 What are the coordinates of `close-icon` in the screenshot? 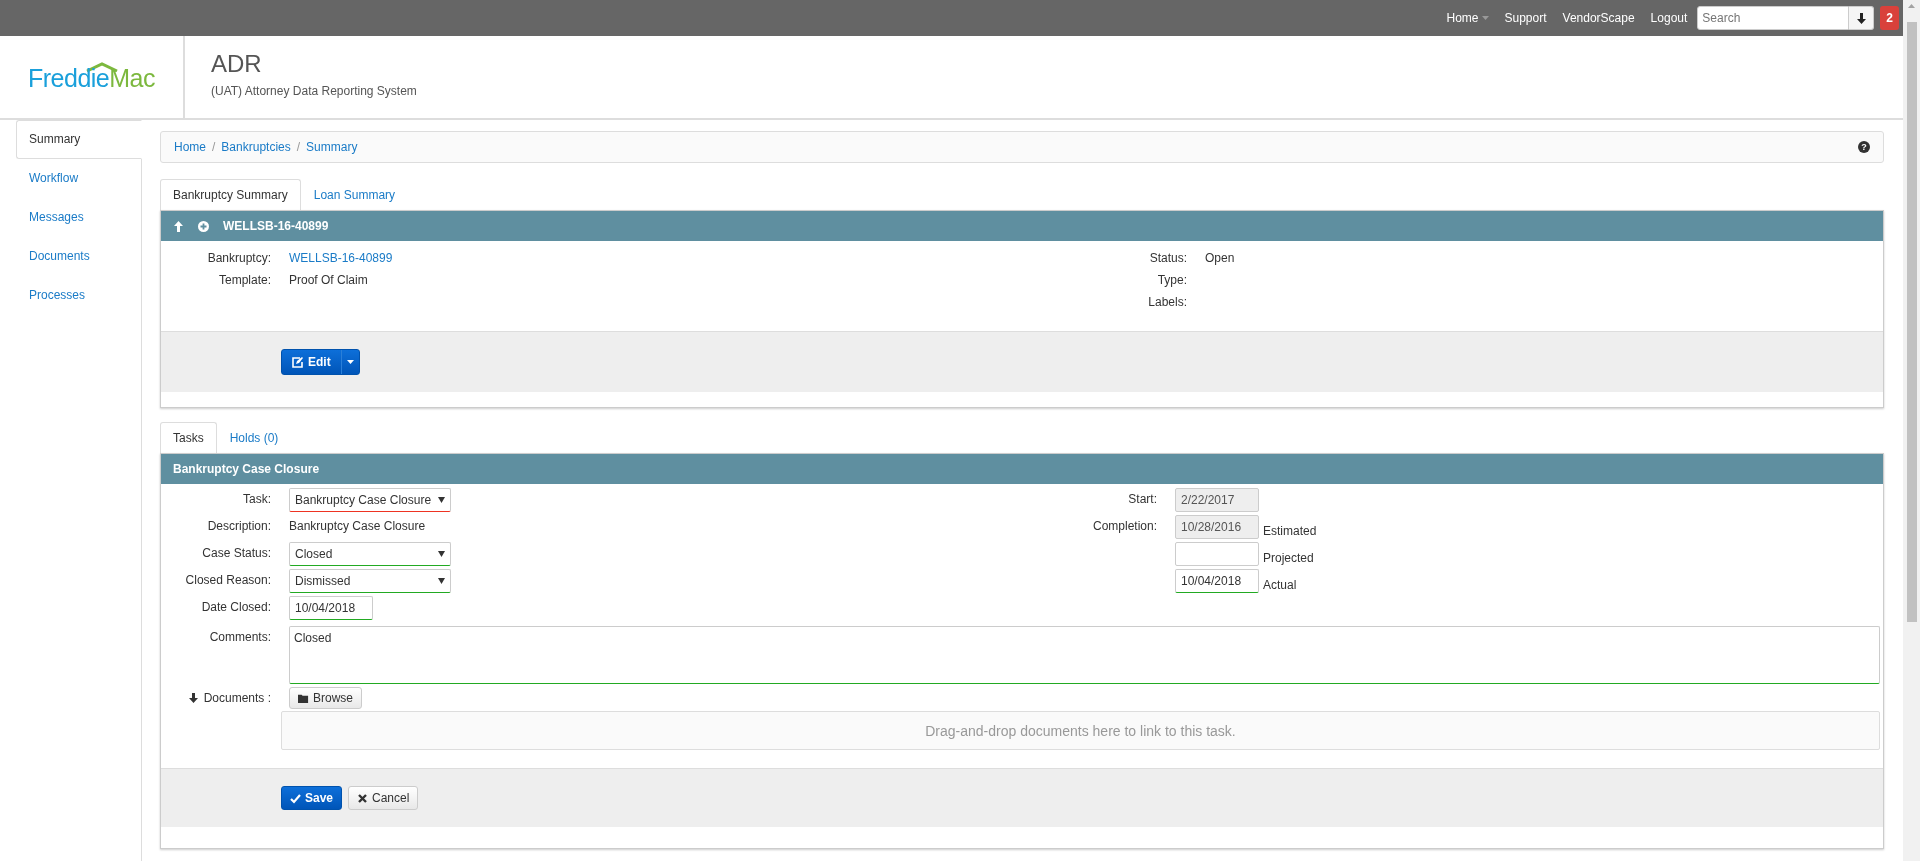 It's located at (363, 798).